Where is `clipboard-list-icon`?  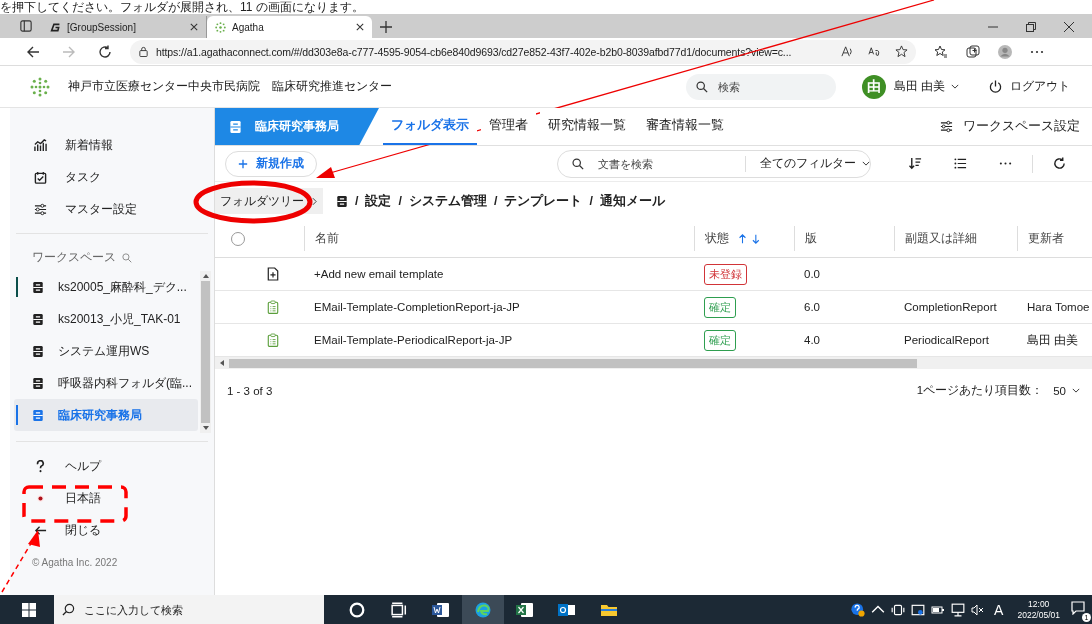
clipboard-list-icon is located at coordinates (273, 307).